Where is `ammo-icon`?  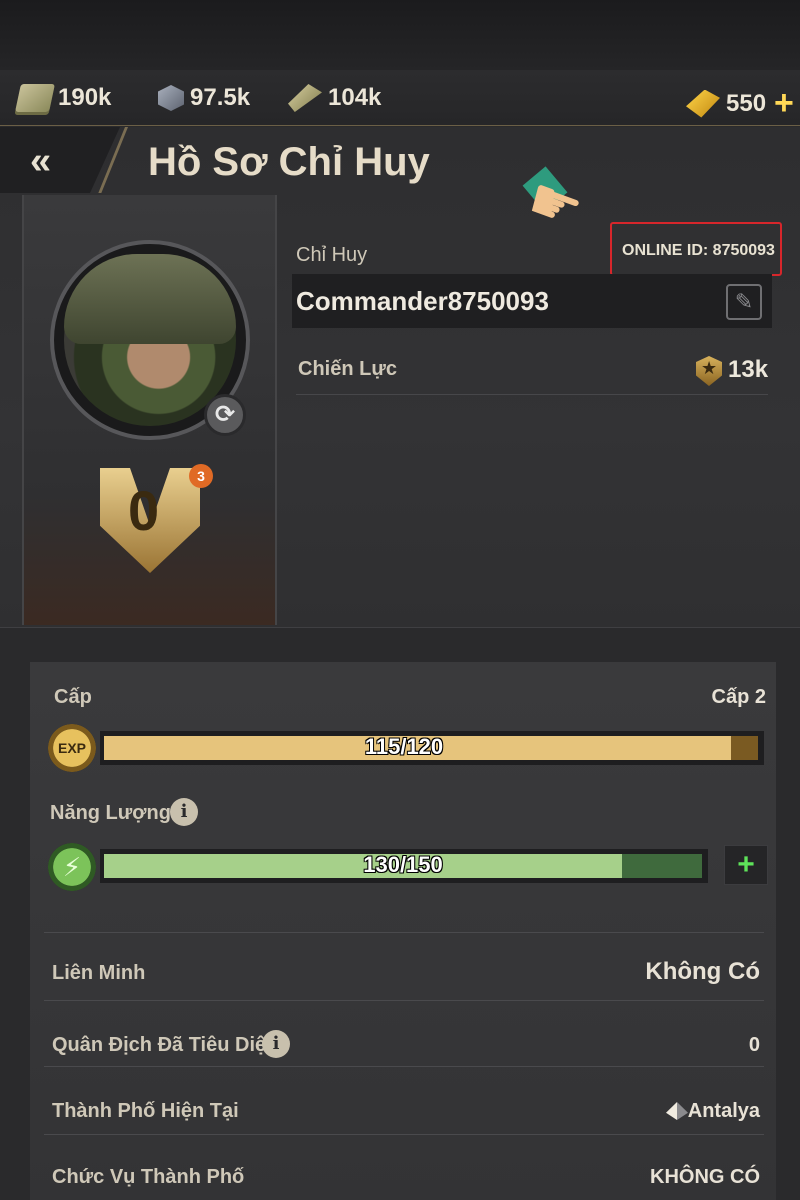
ammo-icon is located at coordinates (305, 98).